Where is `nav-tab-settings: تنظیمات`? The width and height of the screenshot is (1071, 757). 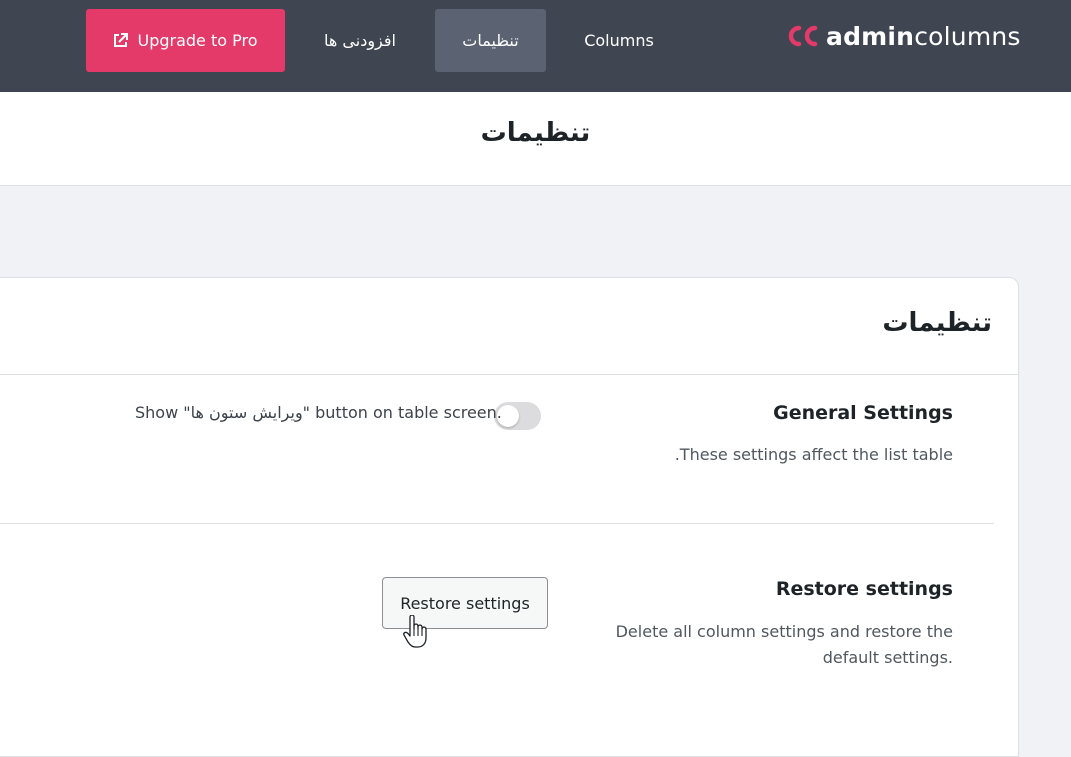 nav-tab-settings: تنظیمات is located at coordinates (490, 40).